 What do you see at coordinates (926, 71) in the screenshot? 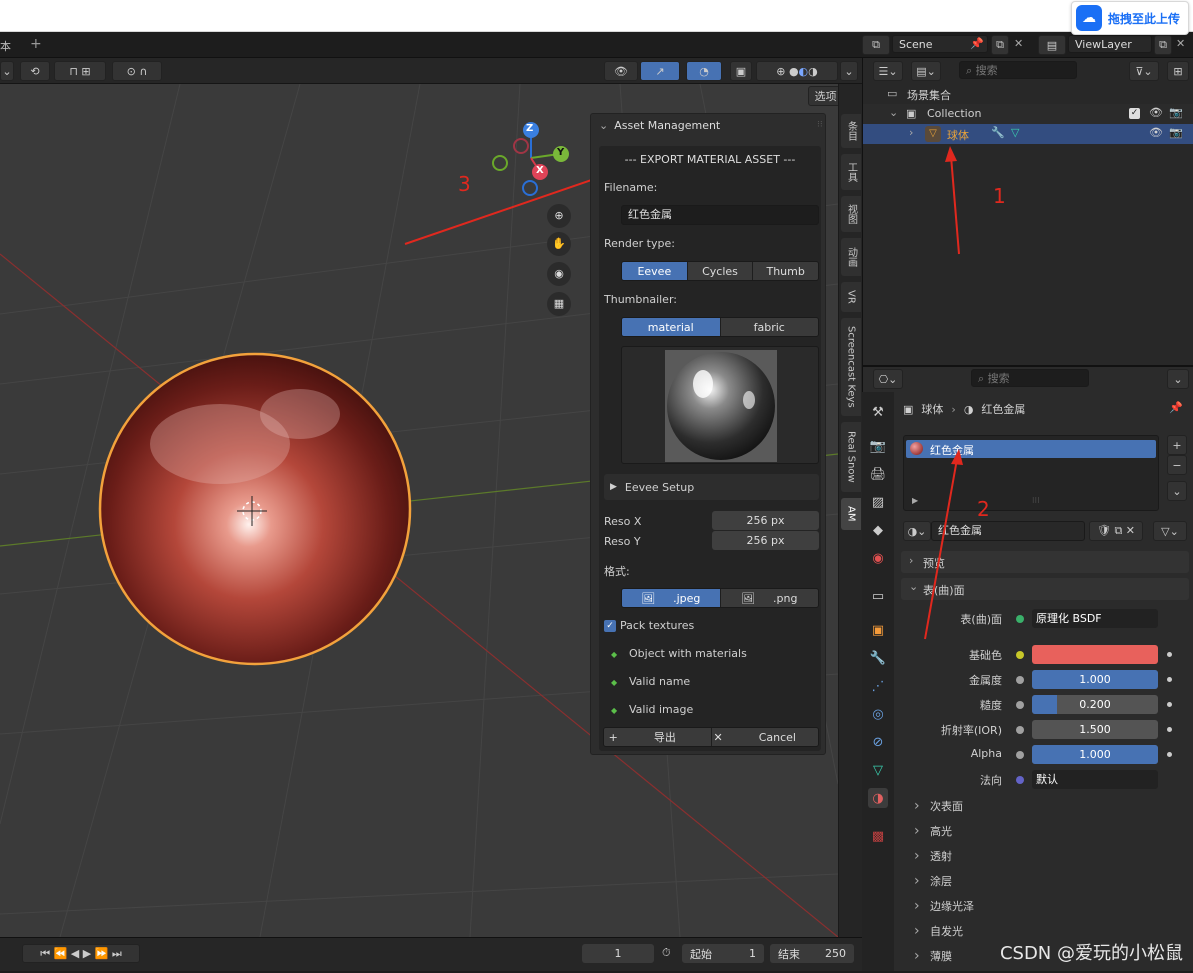
I see `display-mode-icon: ▤⌄` at bounding box center [926, 71].